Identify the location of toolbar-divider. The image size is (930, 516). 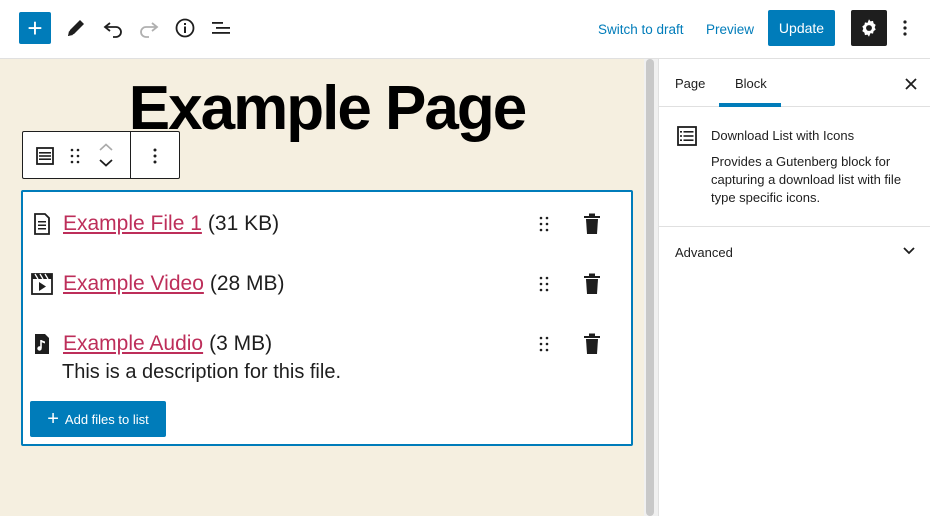
(130, 155).